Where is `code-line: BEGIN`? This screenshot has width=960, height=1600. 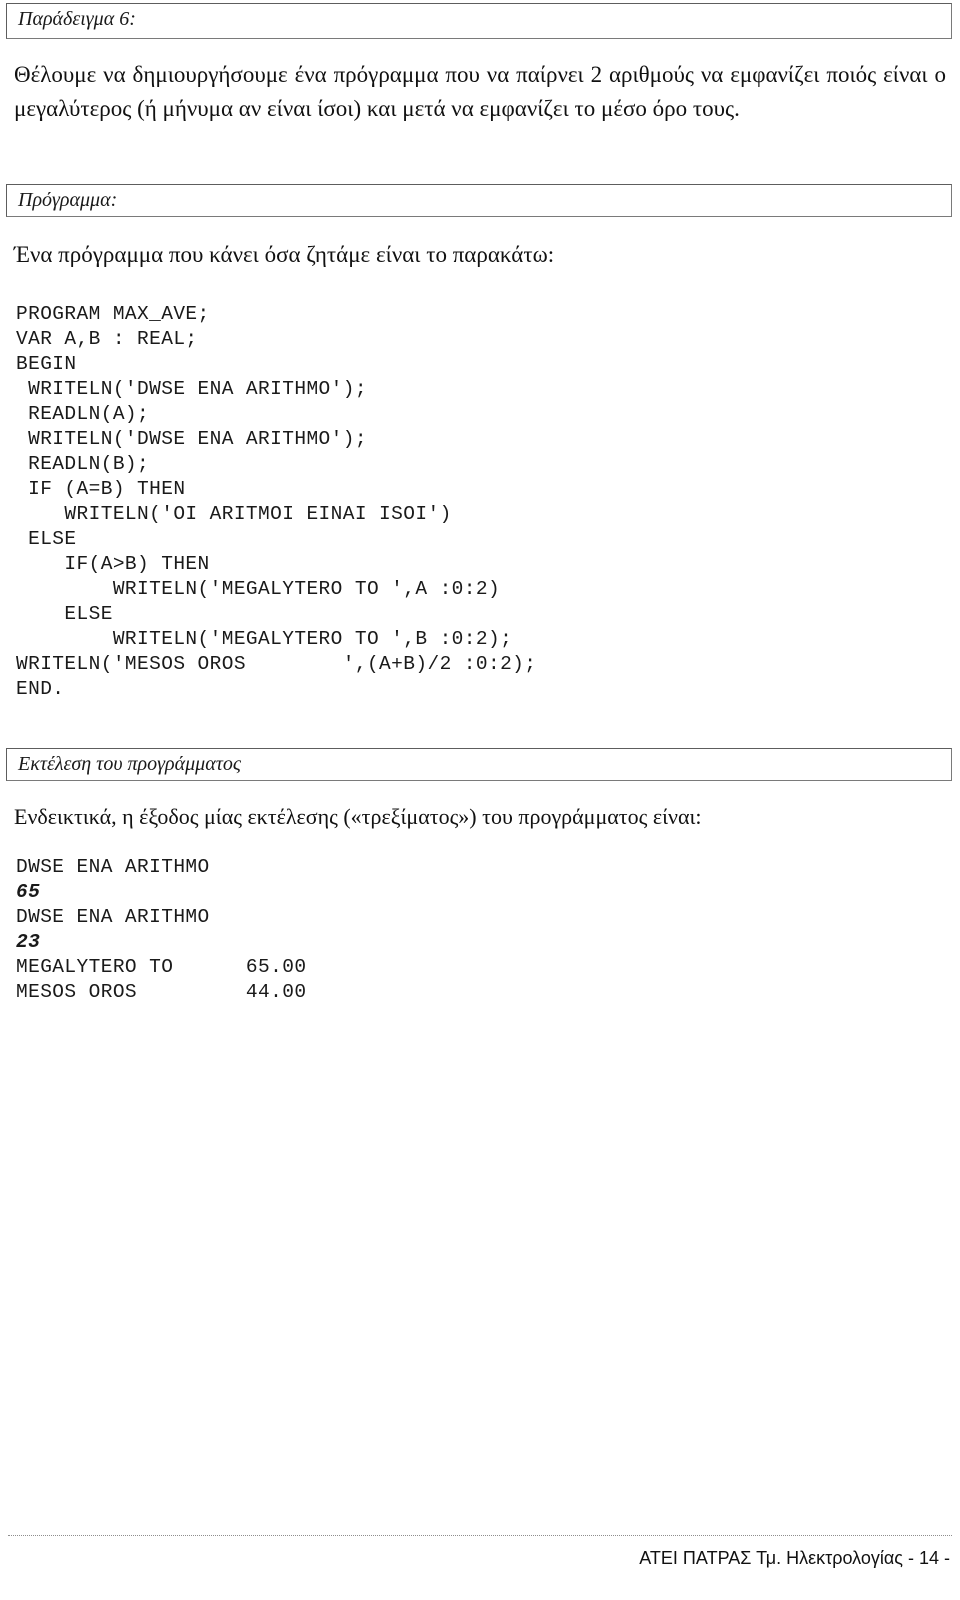
code-line: BEGIN is located at coordinates (46, 364).